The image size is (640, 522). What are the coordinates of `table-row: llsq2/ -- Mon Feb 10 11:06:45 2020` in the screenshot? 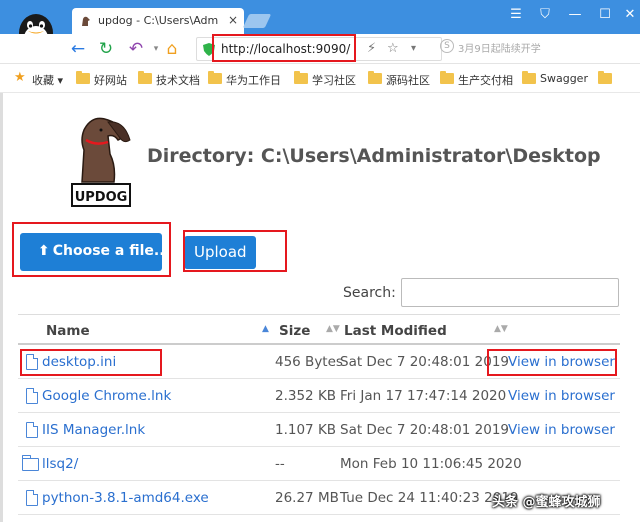 It's located at (319, 464).